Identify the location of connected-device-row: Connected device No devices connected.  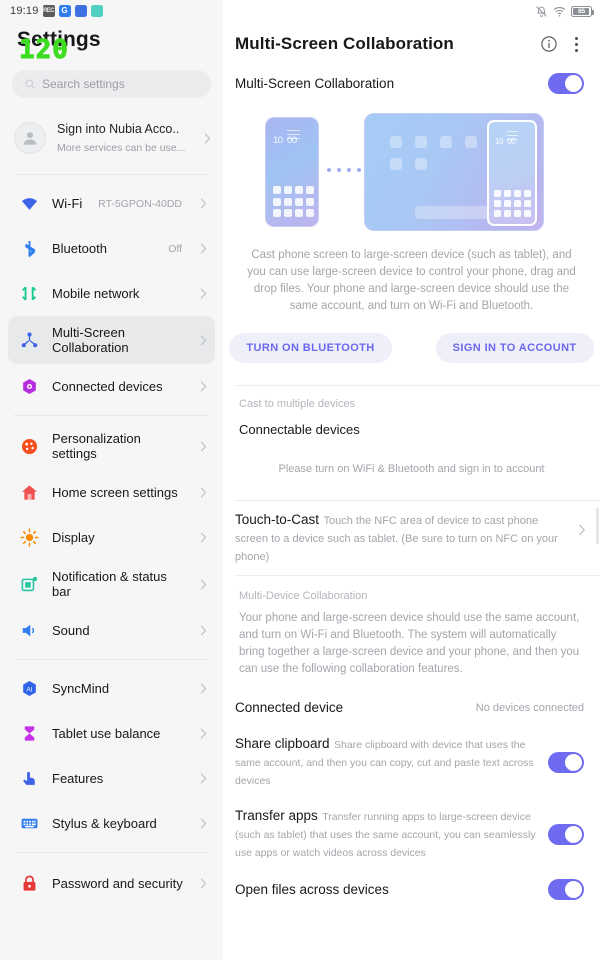
(411, 708).